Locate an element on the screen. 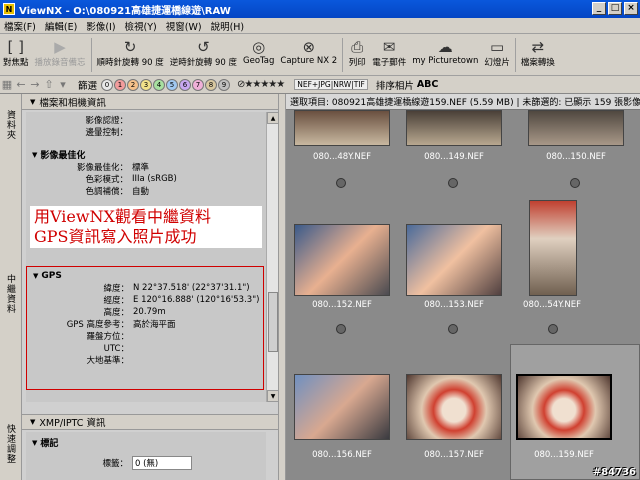 Image resolution: width=640 pixels, height=480 pixels. rotate-cw-button: ↻ 順時針旋轉 90 度 is located at coordinates (130, 53).